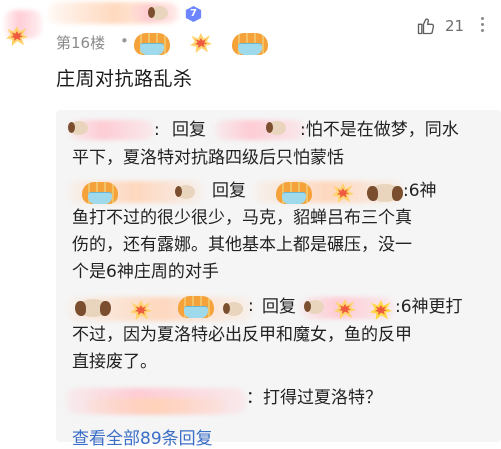  I want to click on reply-text-line: 伤的，还有露娜。其他基本上都是碾压，没一, so click(242, 245).